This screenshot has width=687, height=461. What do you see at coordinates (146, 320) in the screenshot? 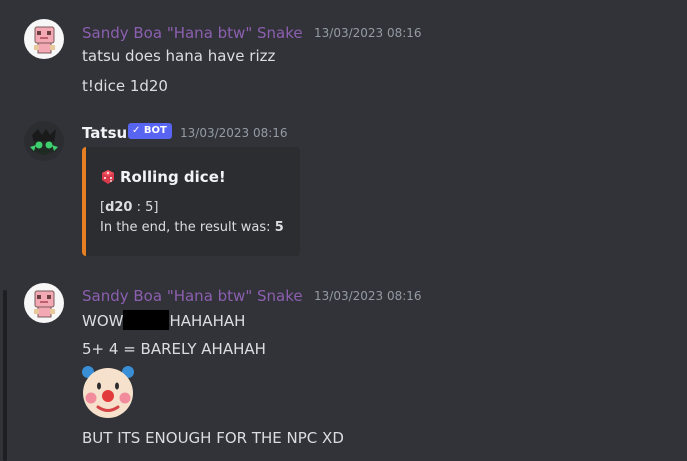
I see `redacted-block` at bounding box center [146, 320].